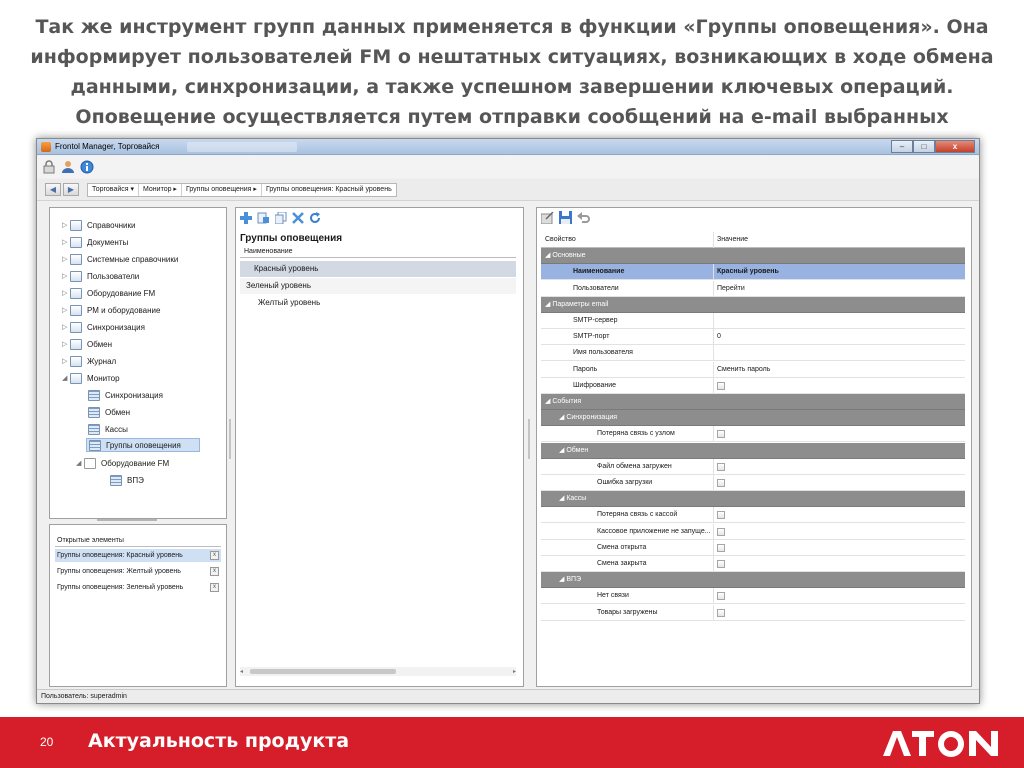  Describe the element at coordinates (329, 190) in the screenshot. I see `breadcrumb-item: Группы оповещения: Красный уровень` at that location.